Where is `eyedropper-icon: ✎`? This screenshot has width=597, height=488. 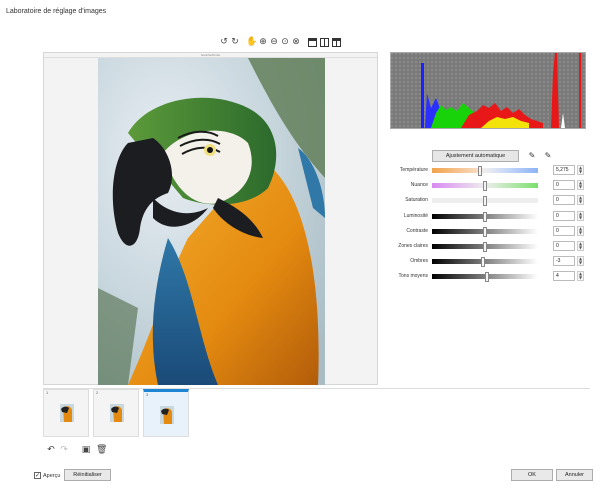 eyedropper-icon: ✎ is located at coordinates (532, 156).